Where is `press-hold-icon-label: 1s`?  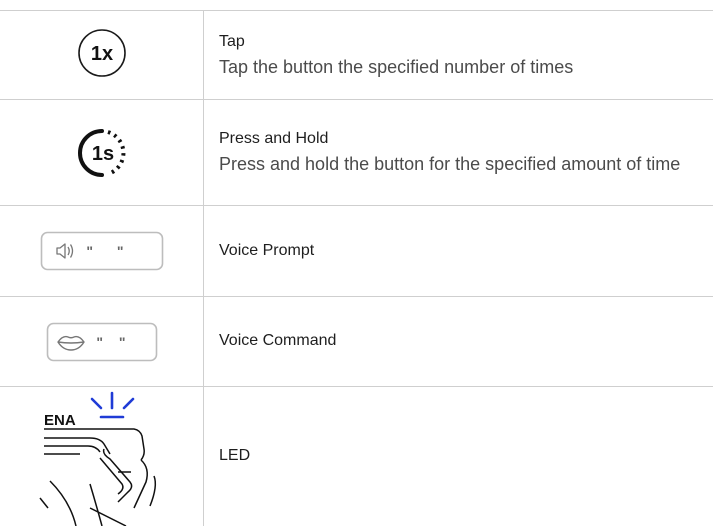
press-hold-icon-label: 1s is located at coordinates (103, 154).